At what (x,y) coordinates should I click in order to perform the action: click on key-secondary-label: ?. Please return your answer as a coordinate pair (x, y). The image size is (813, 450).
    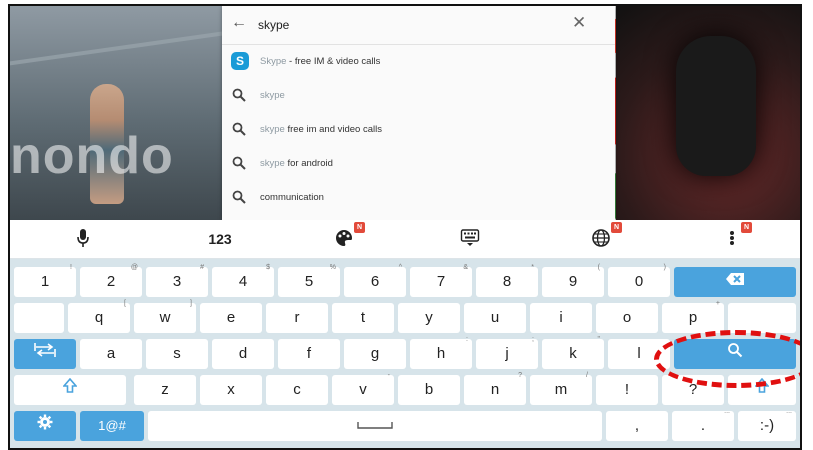
    Looking at the image, I should click on (520, 375).